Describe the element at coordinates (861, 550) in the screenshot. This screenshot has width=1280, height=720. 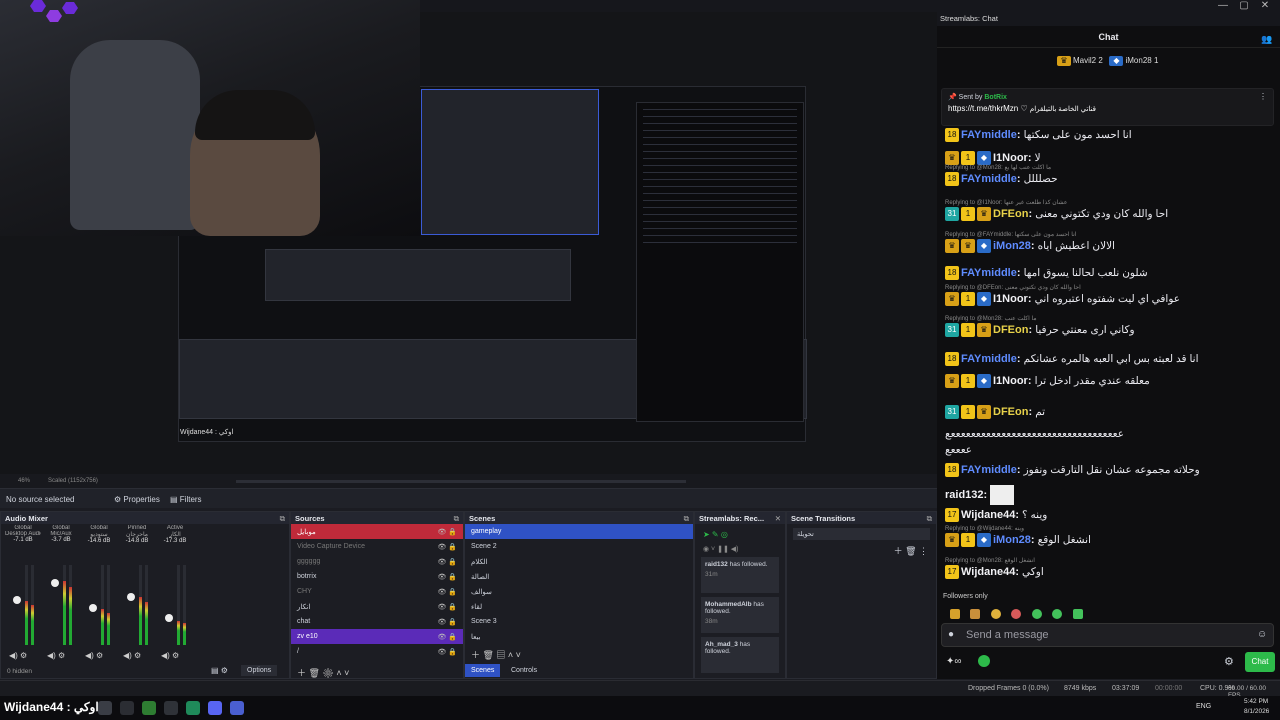
I see `transition-actions: ＋ 🗑 ⋮` at that location.